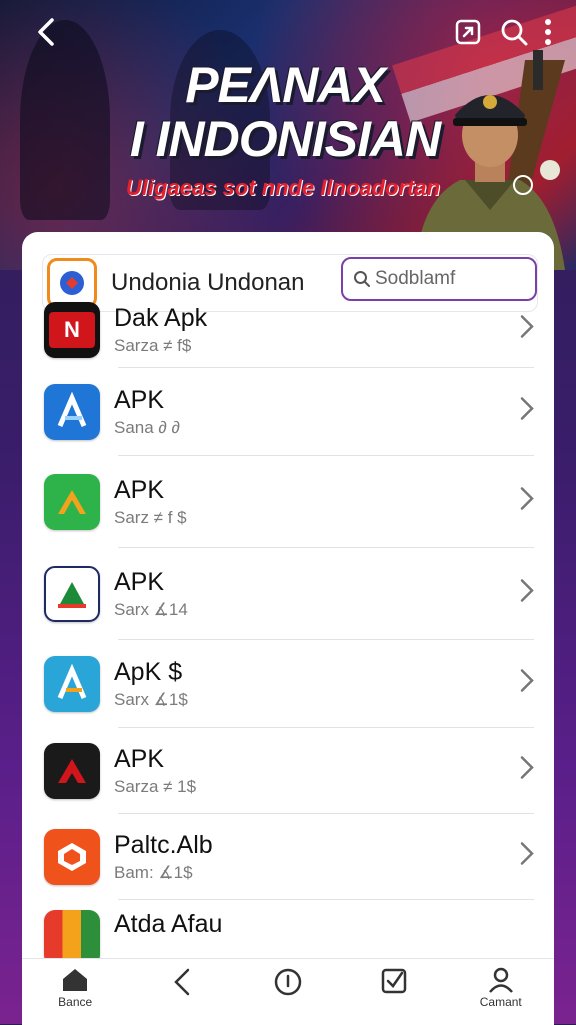 The image size is (576, 1025). I want to click on hero-title-line2: I INDONISIAN, so click(285, 139).